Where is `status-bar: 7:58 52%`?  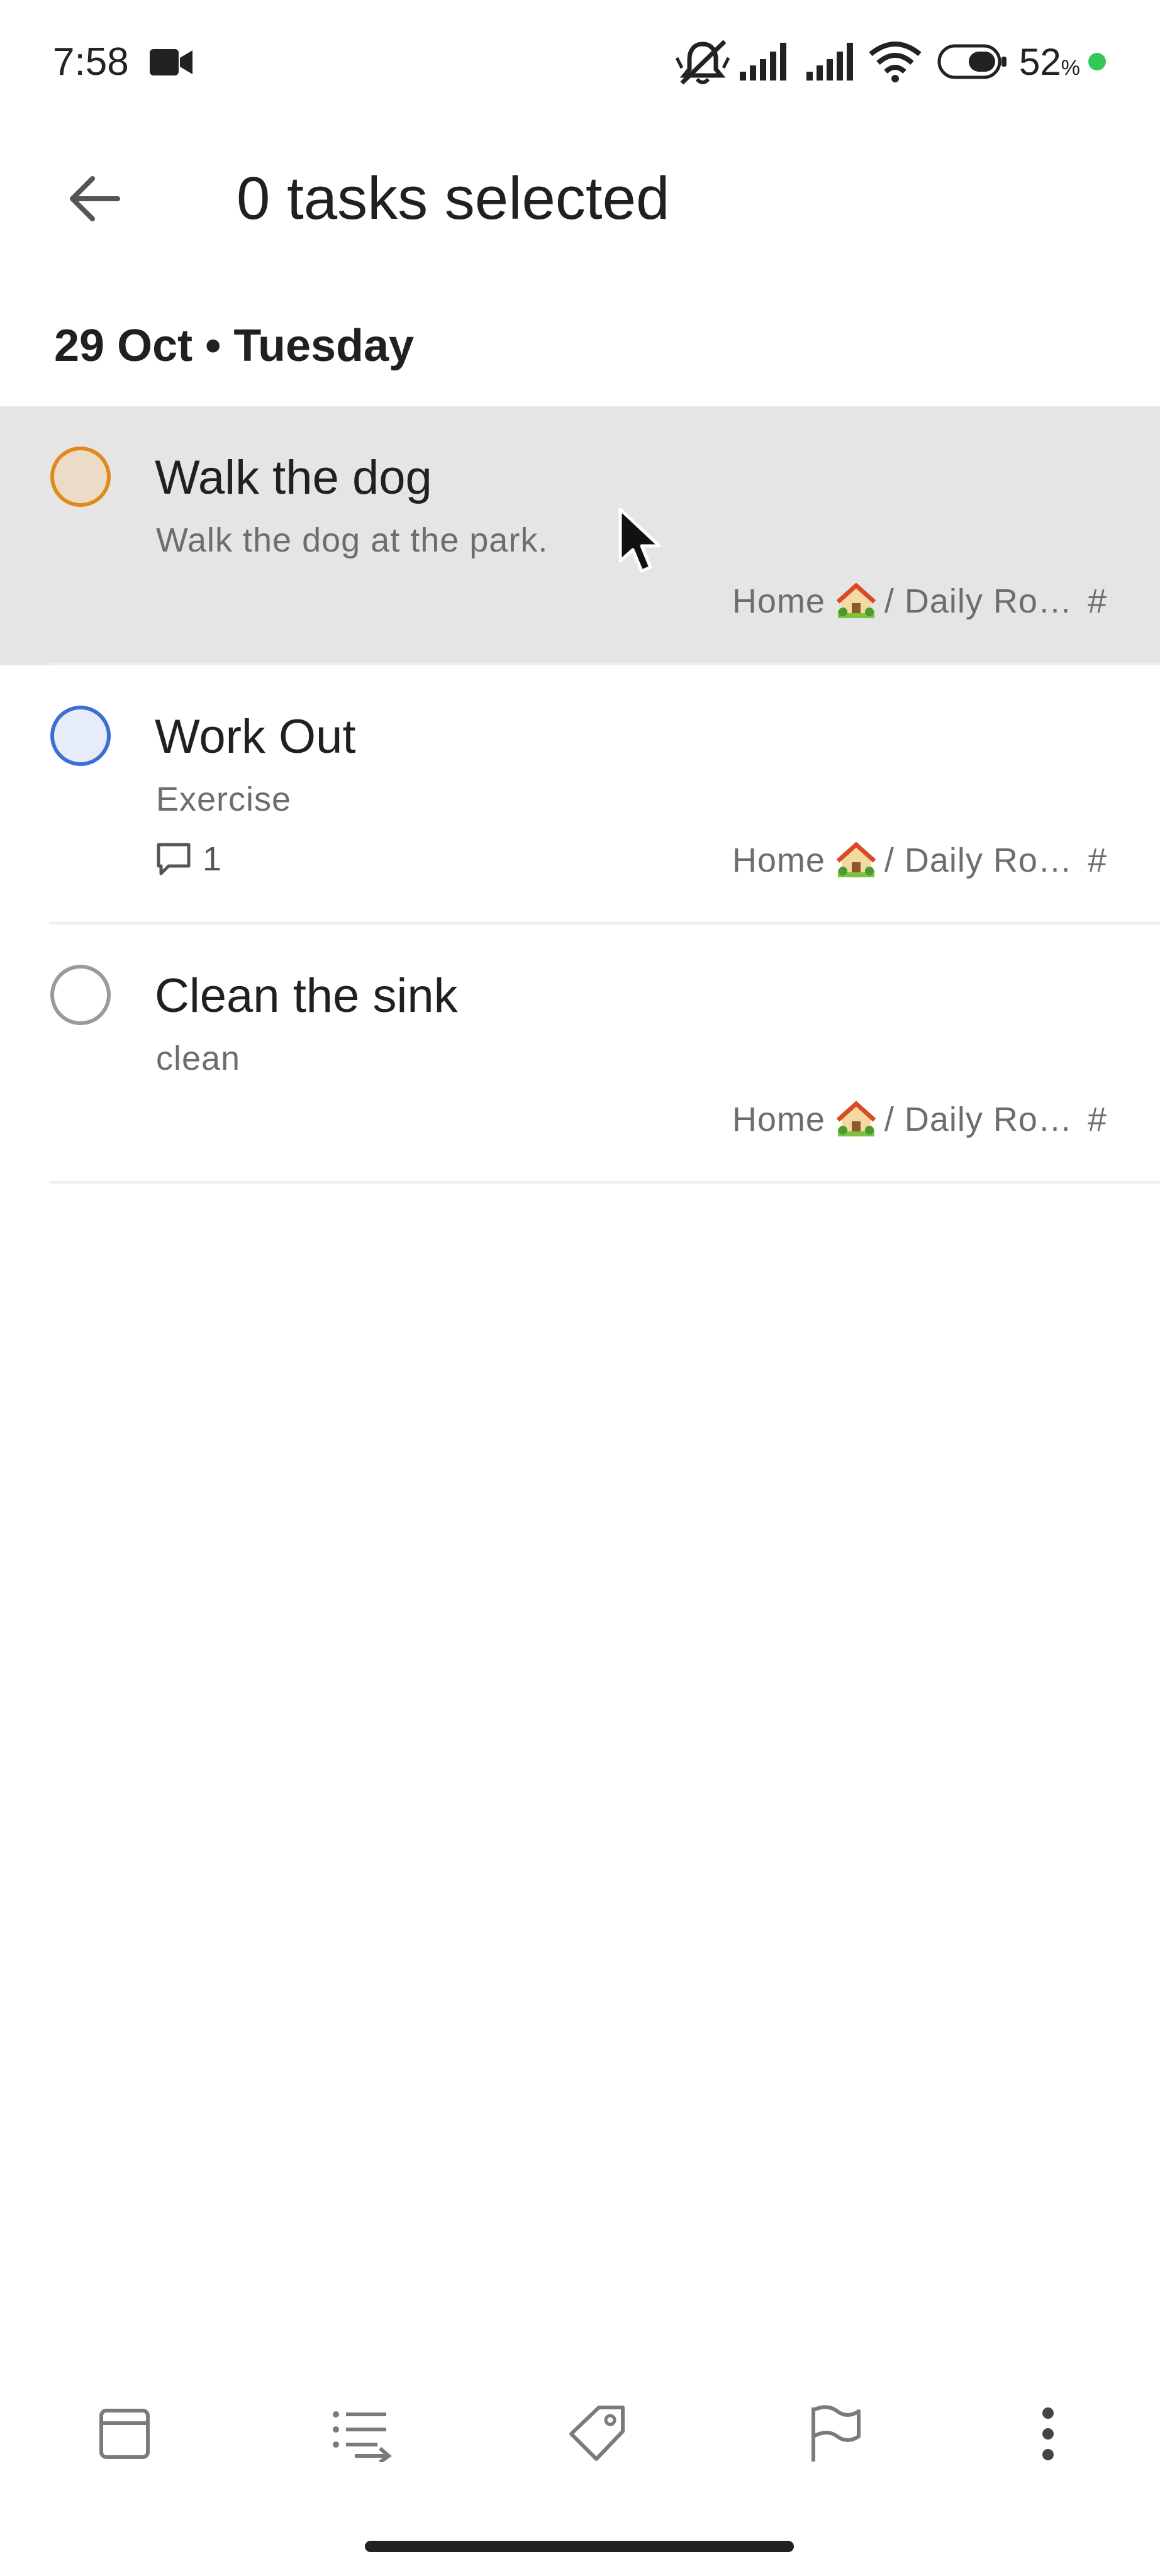 status-bar: 7:58 52% is located at coordinates (580, 61).